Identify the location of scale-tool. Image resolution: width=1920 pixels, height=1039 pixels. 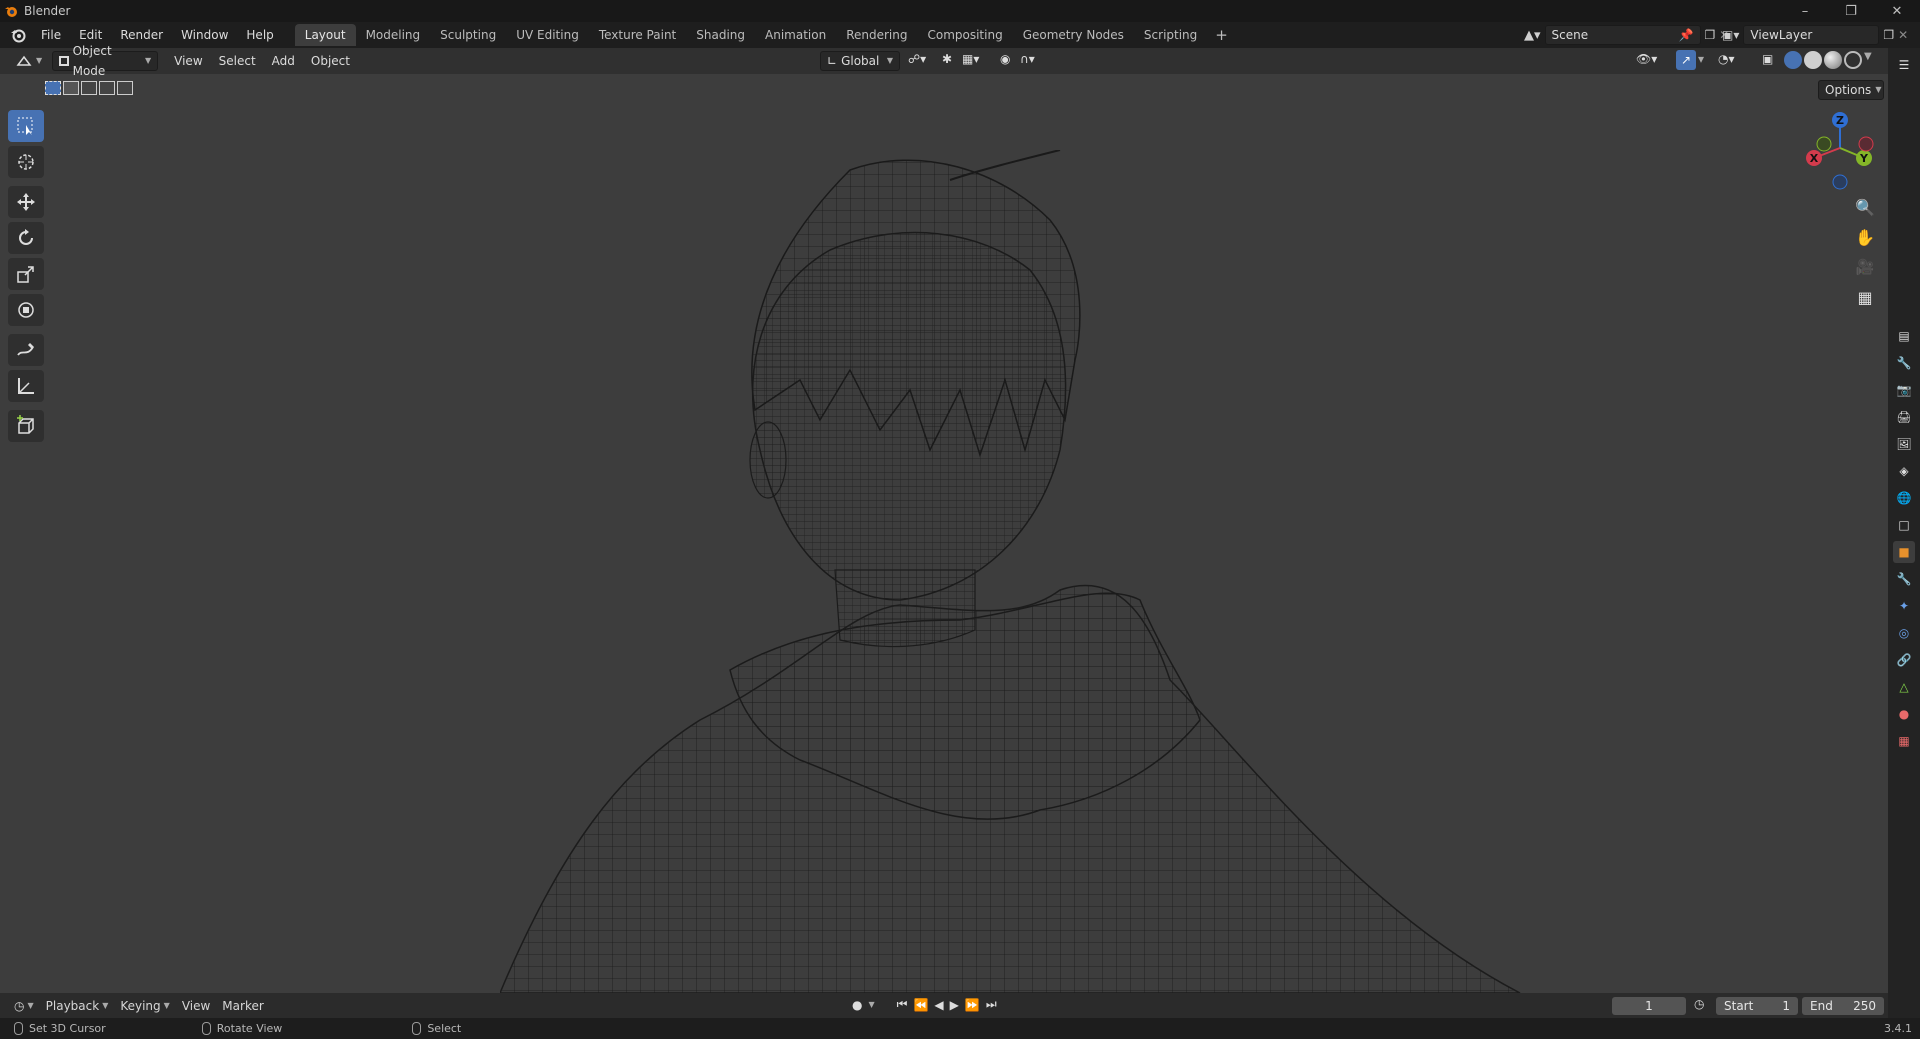
(26, 274).